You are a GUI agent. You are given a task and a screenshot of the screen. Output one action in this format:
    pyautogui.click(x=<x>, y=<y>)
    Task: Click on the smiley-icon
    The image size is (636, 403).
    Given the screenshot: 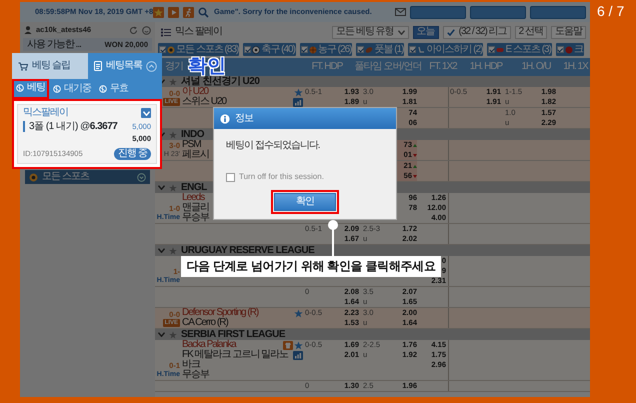 What is the action you would take?
    pyautogui.click(x=146, y=30)
    